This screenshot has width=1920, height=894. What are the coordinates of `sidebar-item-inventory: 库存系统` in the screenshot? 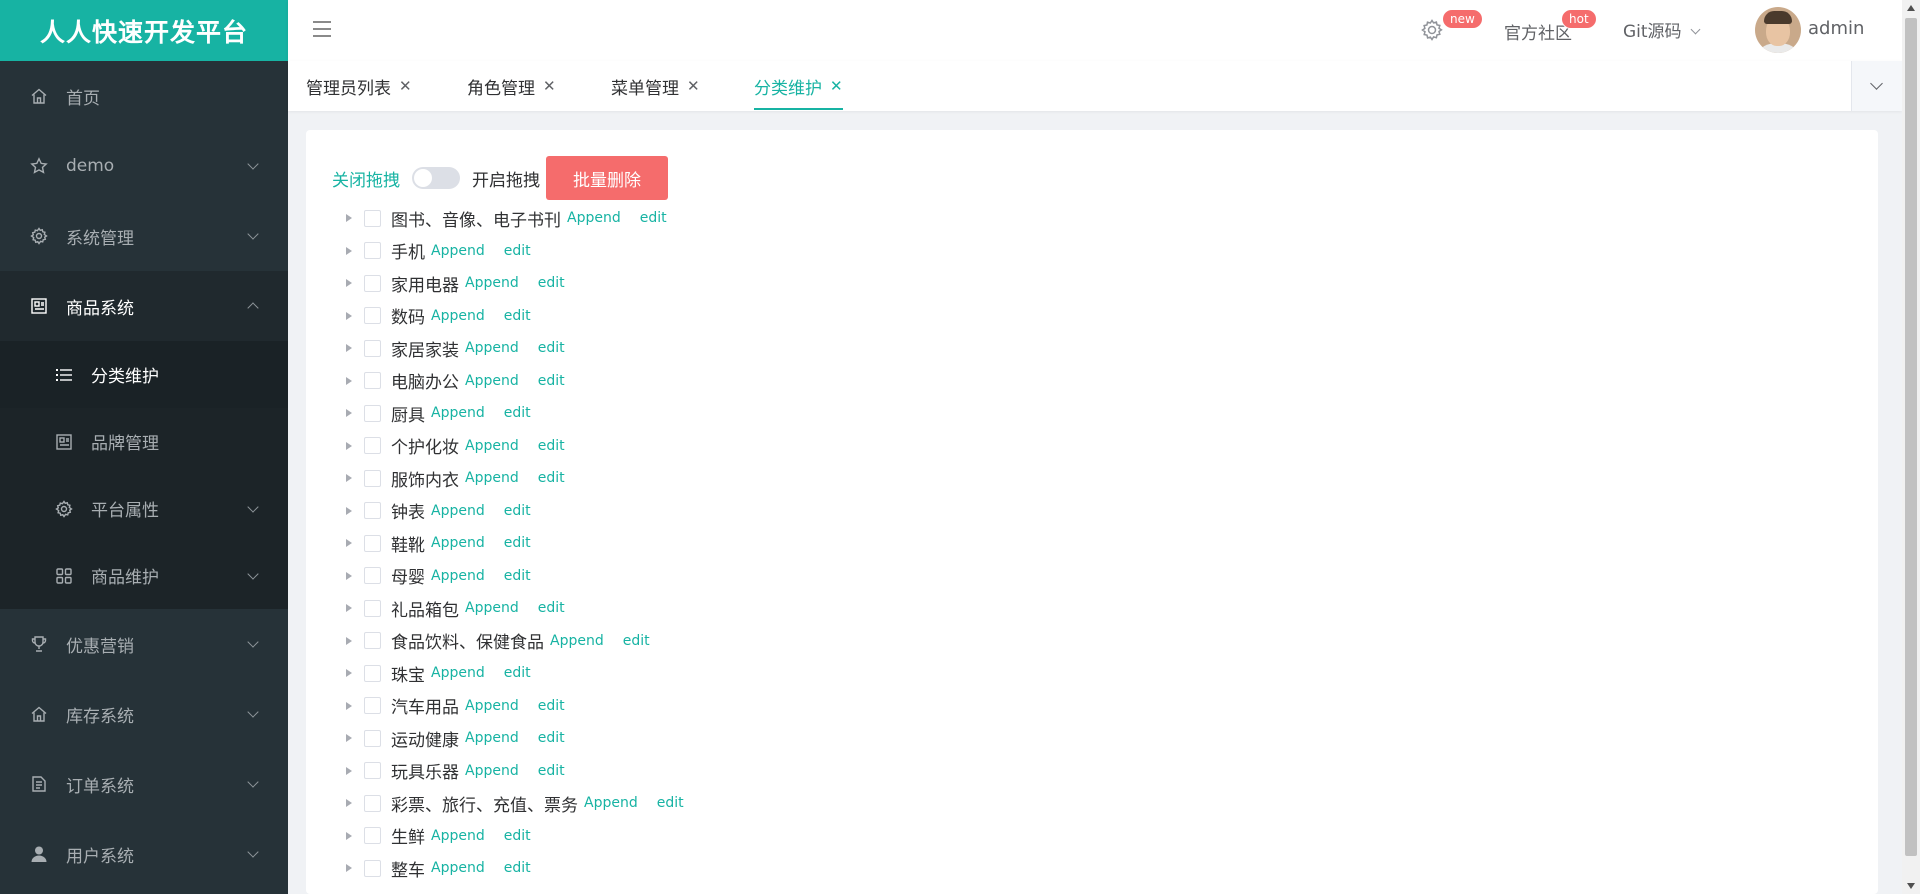 It's located at (144, 714).